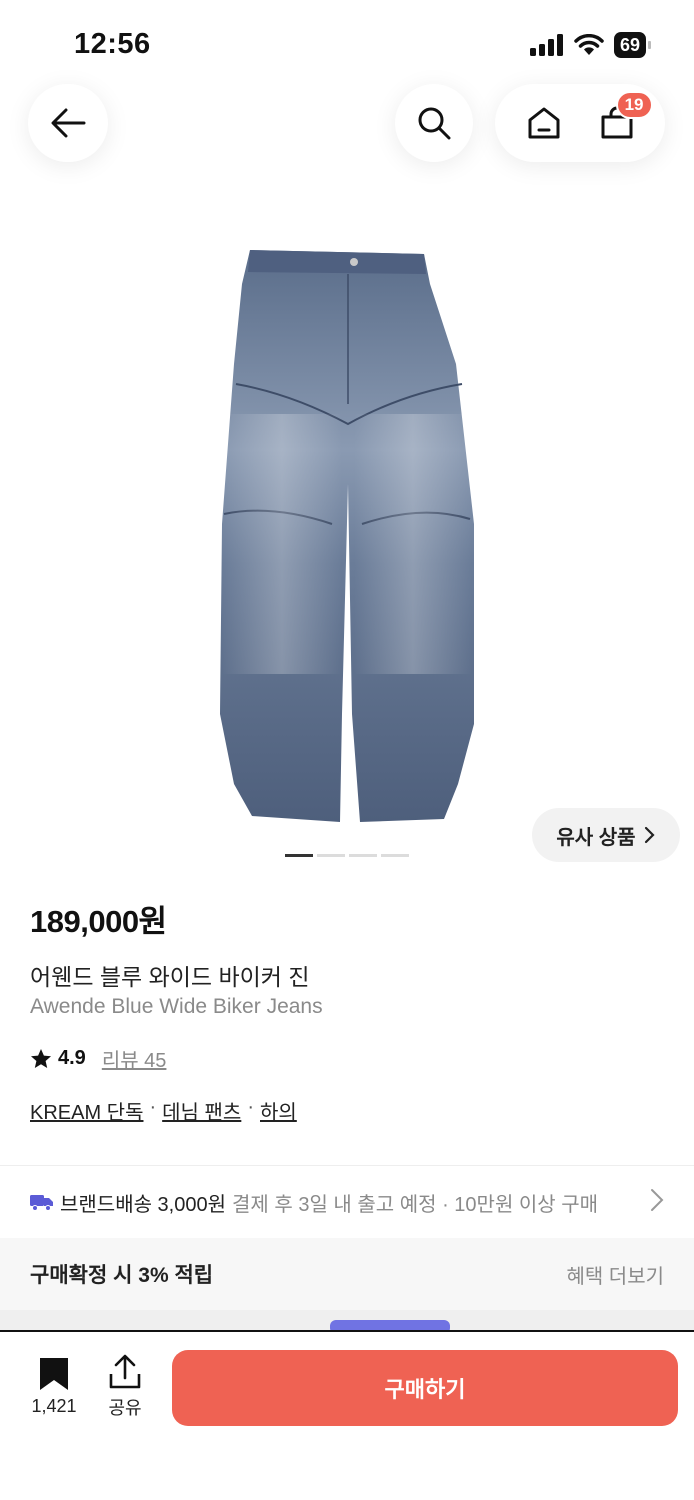  What do you see at coordinates (134, 1058) in the screenshot?
I see `review-link: 리뷰 45` at bounding box center [134, 1058].